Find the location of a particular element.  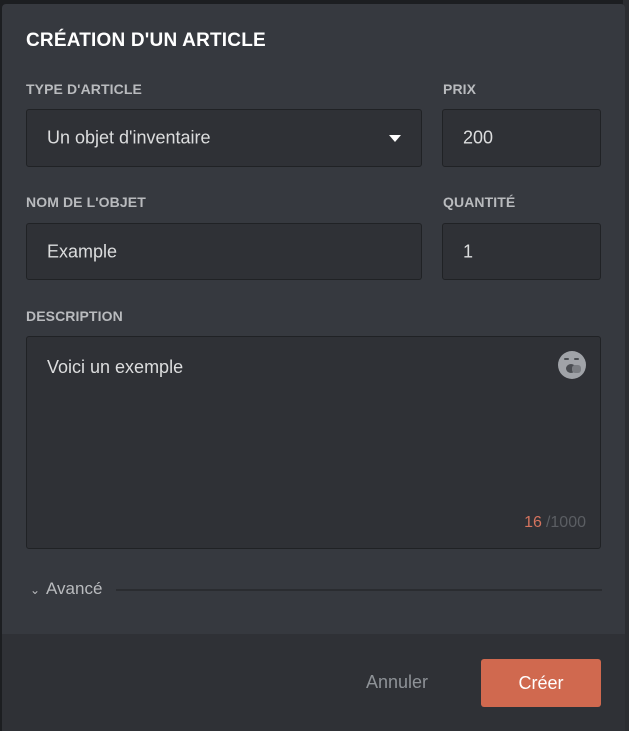

type-value: Un objet d'inventaire is located at coordinates (129, 137).